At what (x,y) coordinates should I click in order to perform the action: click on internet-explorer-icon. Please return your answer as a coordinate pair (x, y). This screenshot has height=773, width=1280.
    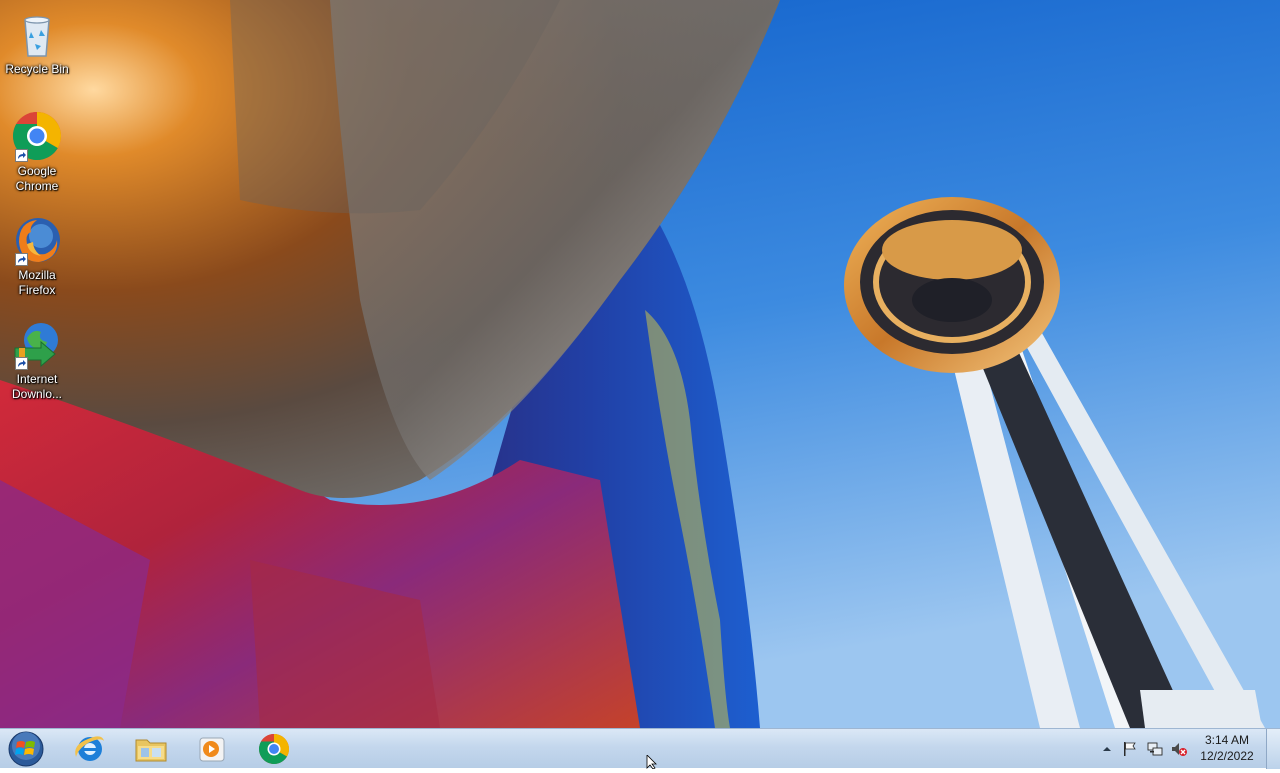
    Looking at the image, I should click on (89, 748).